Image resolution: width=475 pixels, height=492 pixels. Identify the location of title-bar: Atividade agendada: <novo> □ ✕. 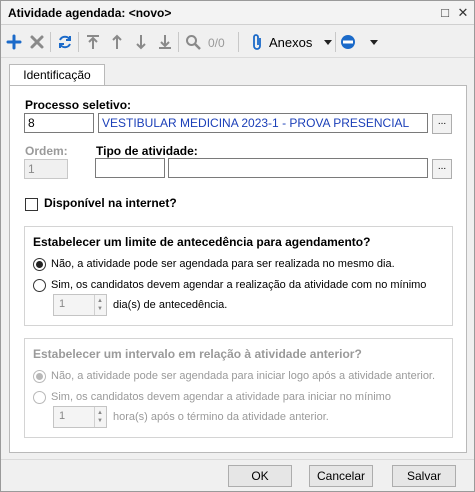
(237, 13).